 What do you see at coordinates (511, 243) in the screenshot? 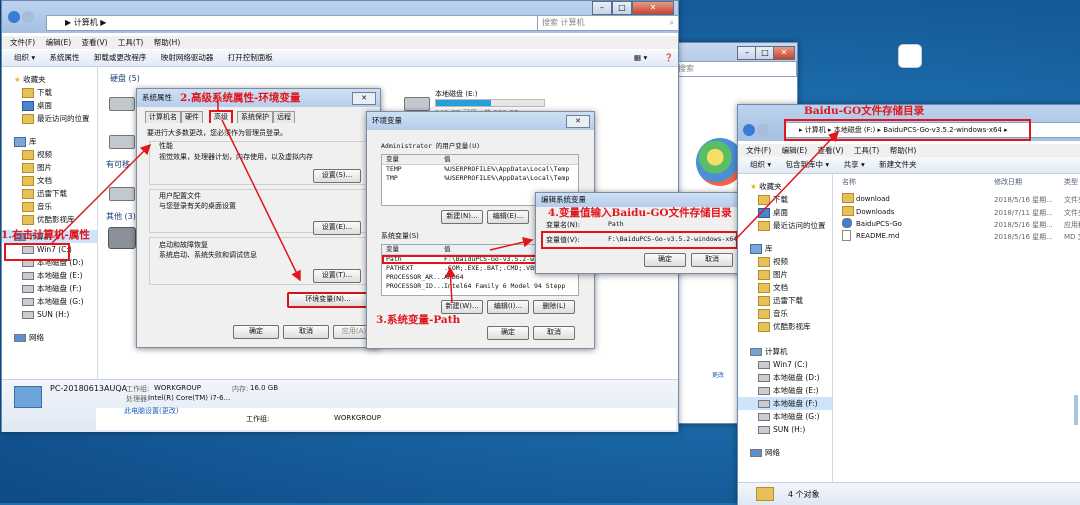
I see `arrow-to-edit-dialog` at bounding box center [511, 243].